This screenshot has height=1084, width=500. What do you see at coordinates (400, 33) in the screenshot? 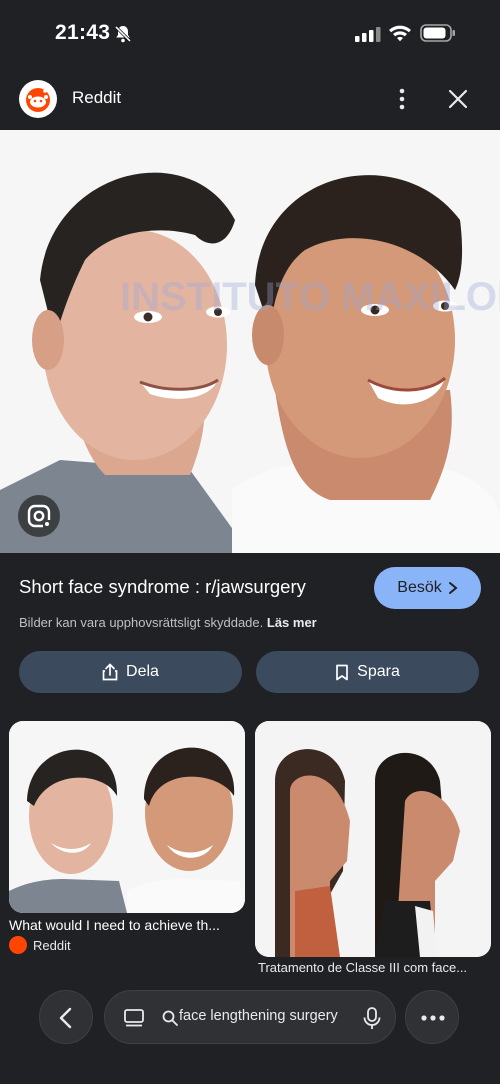
I see `wifi-icon` at bounding box center [400, 33].